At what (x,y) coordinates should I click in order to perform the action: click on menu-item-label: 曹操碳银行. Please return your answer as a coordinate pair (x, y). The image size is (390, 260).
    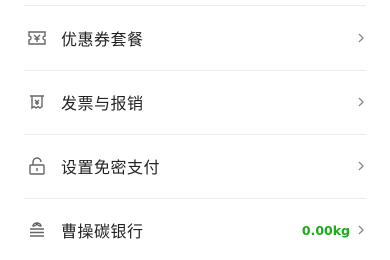
    Looking at the image, I should click on (102, 231).